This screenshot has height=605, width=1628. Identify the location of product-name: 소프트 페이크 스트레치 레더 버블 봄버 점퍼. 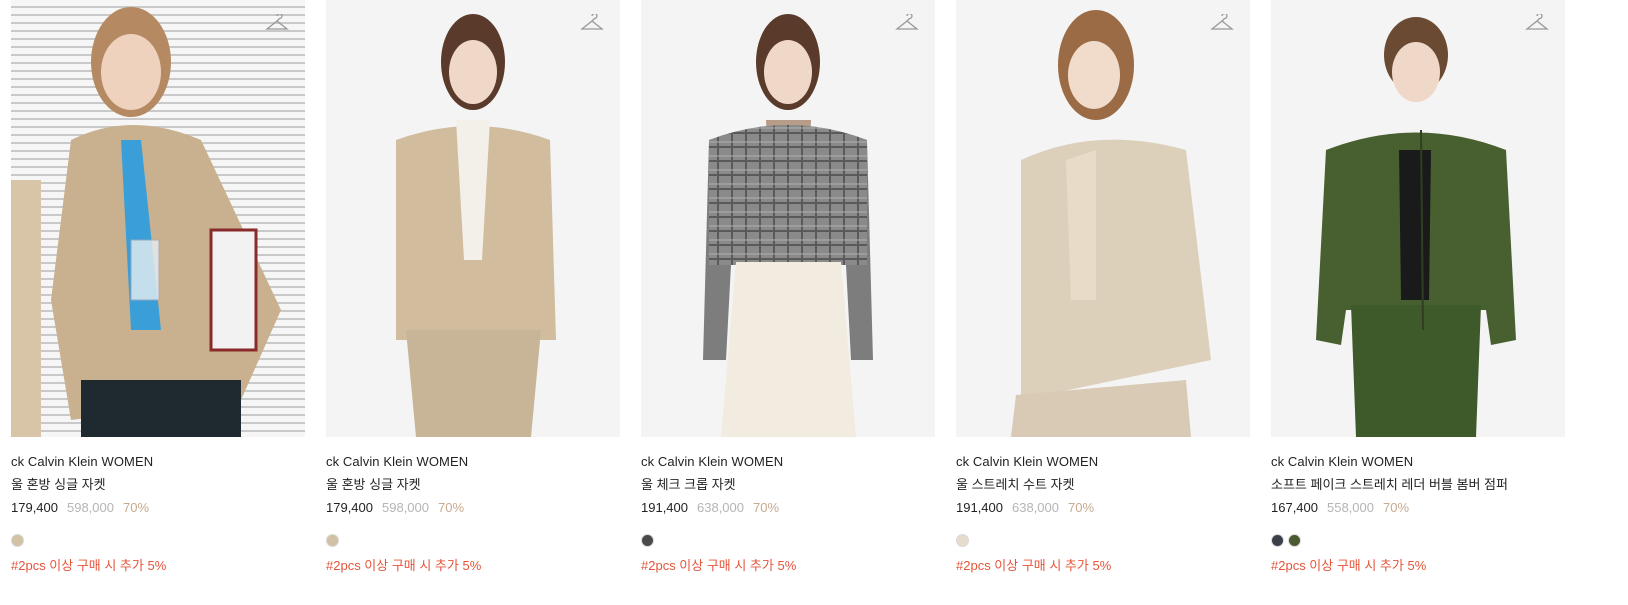
(1418, 485).